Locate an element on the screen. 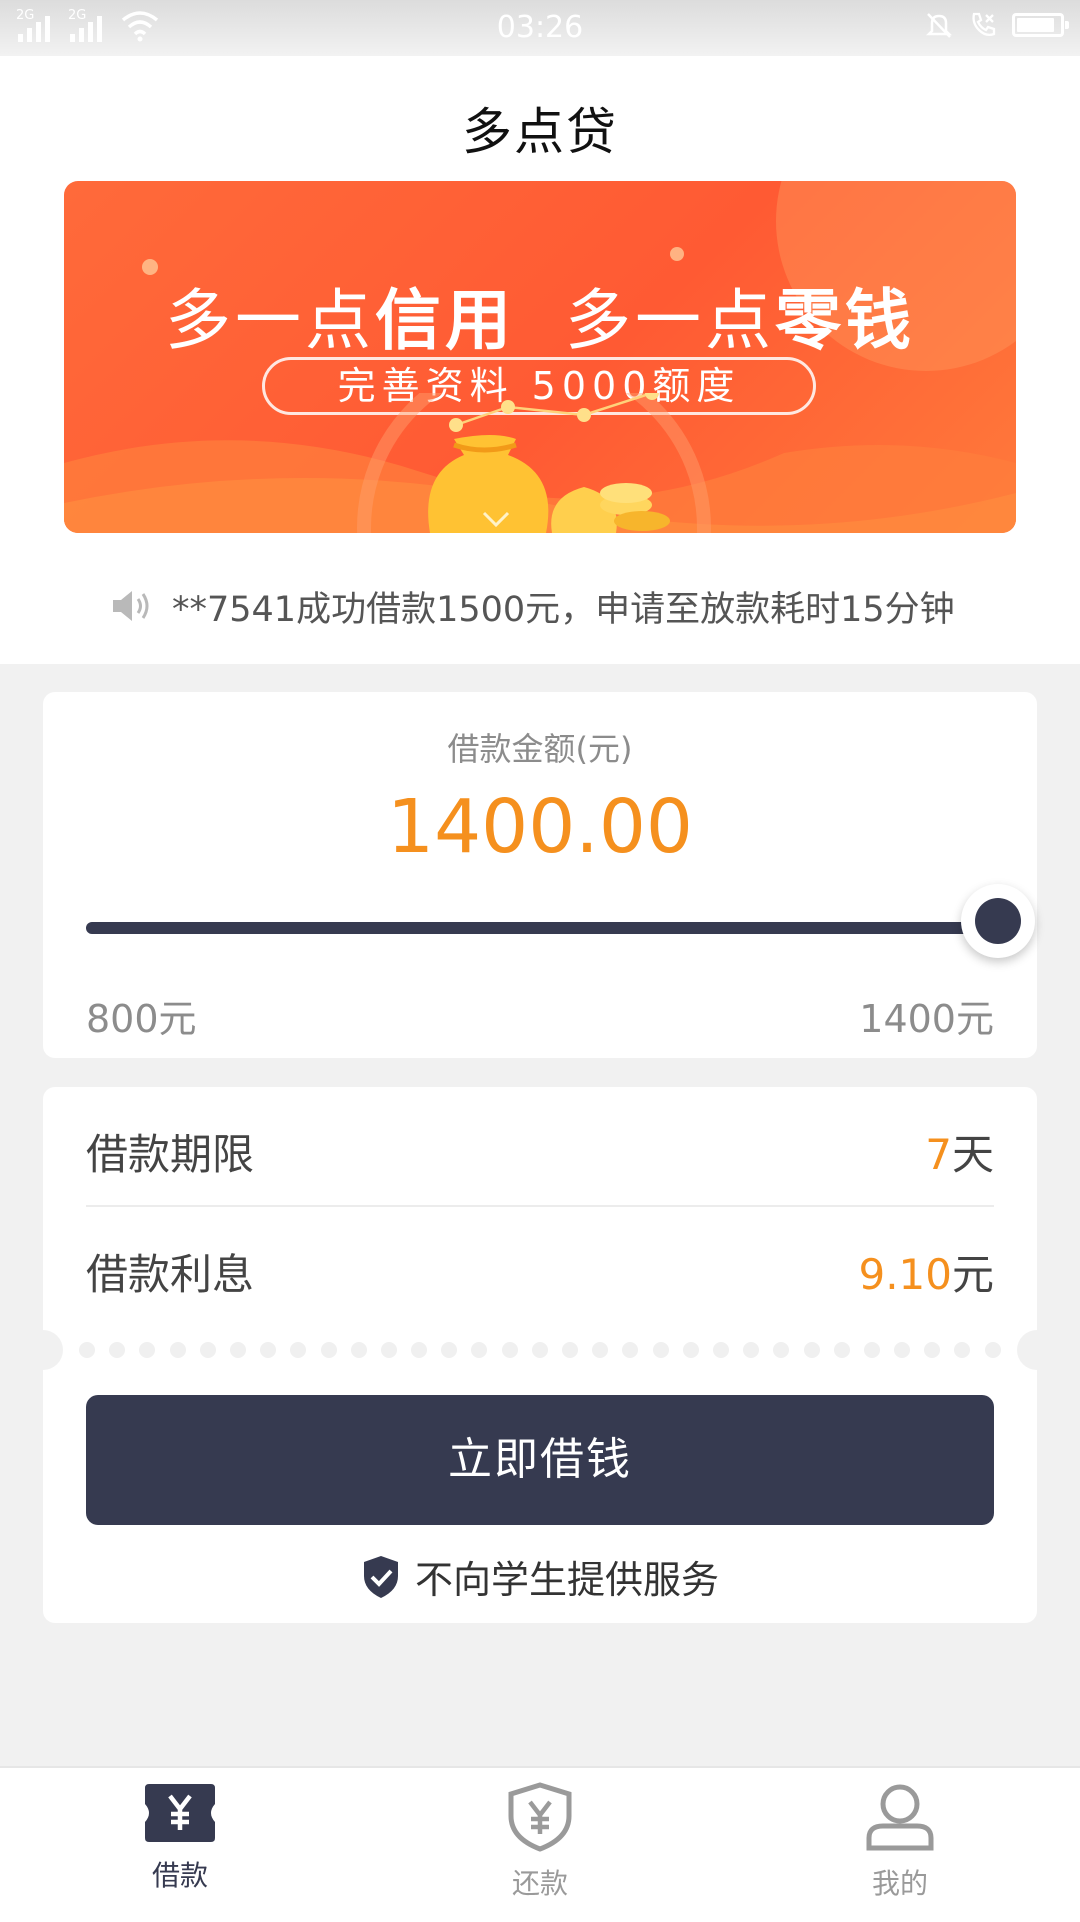 The height and width of the screenshot is (1922, 1080). notice-text: **7541成功借款1500元，申请至放款耗时15分钟 is located at coordinates (563, 609).